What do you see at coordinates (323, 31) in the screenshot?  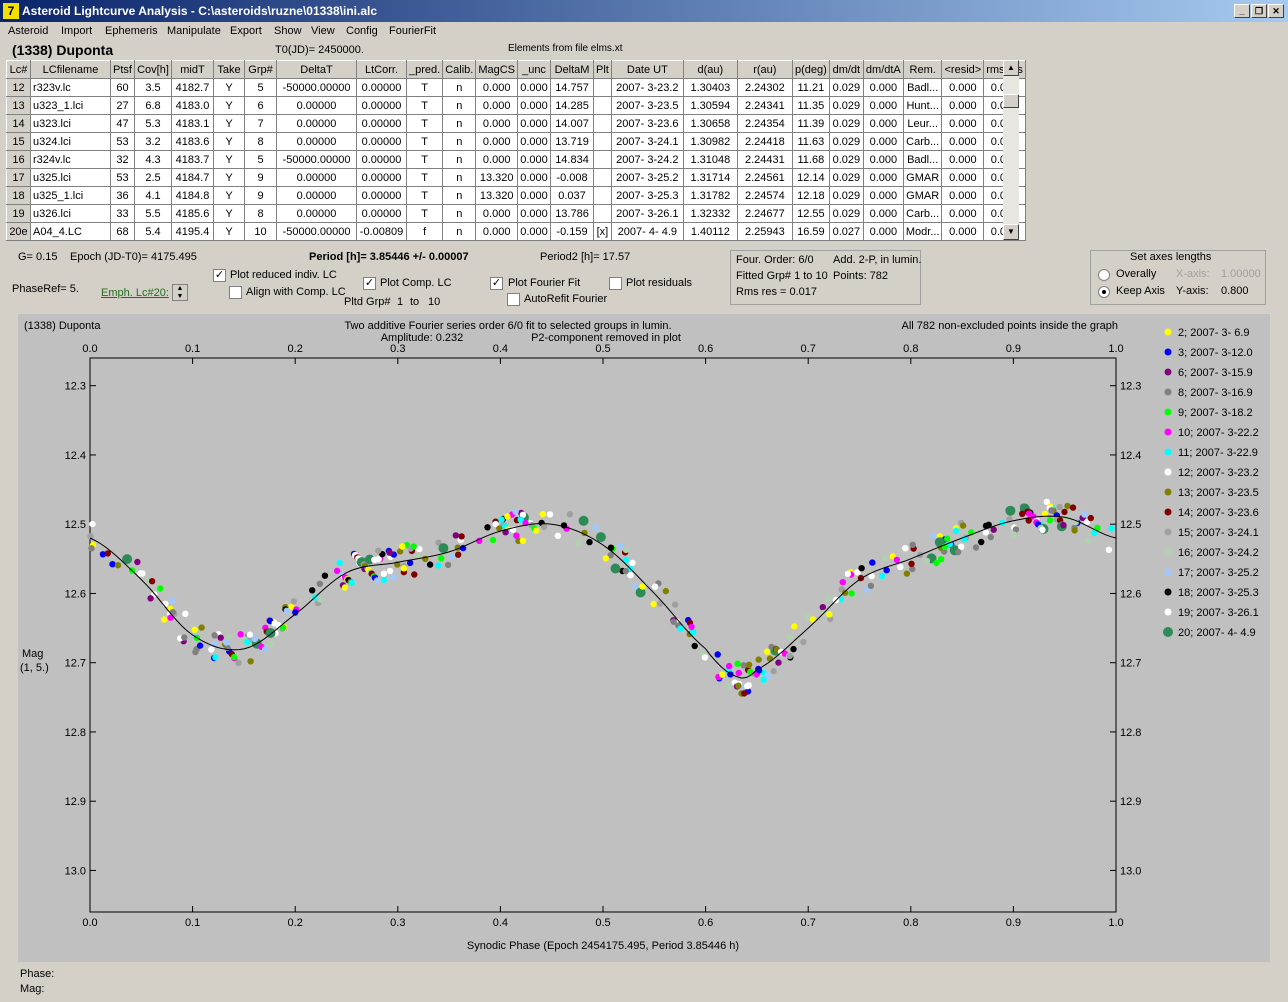 I see `menu-view: View` at bounding box center [323, 31].